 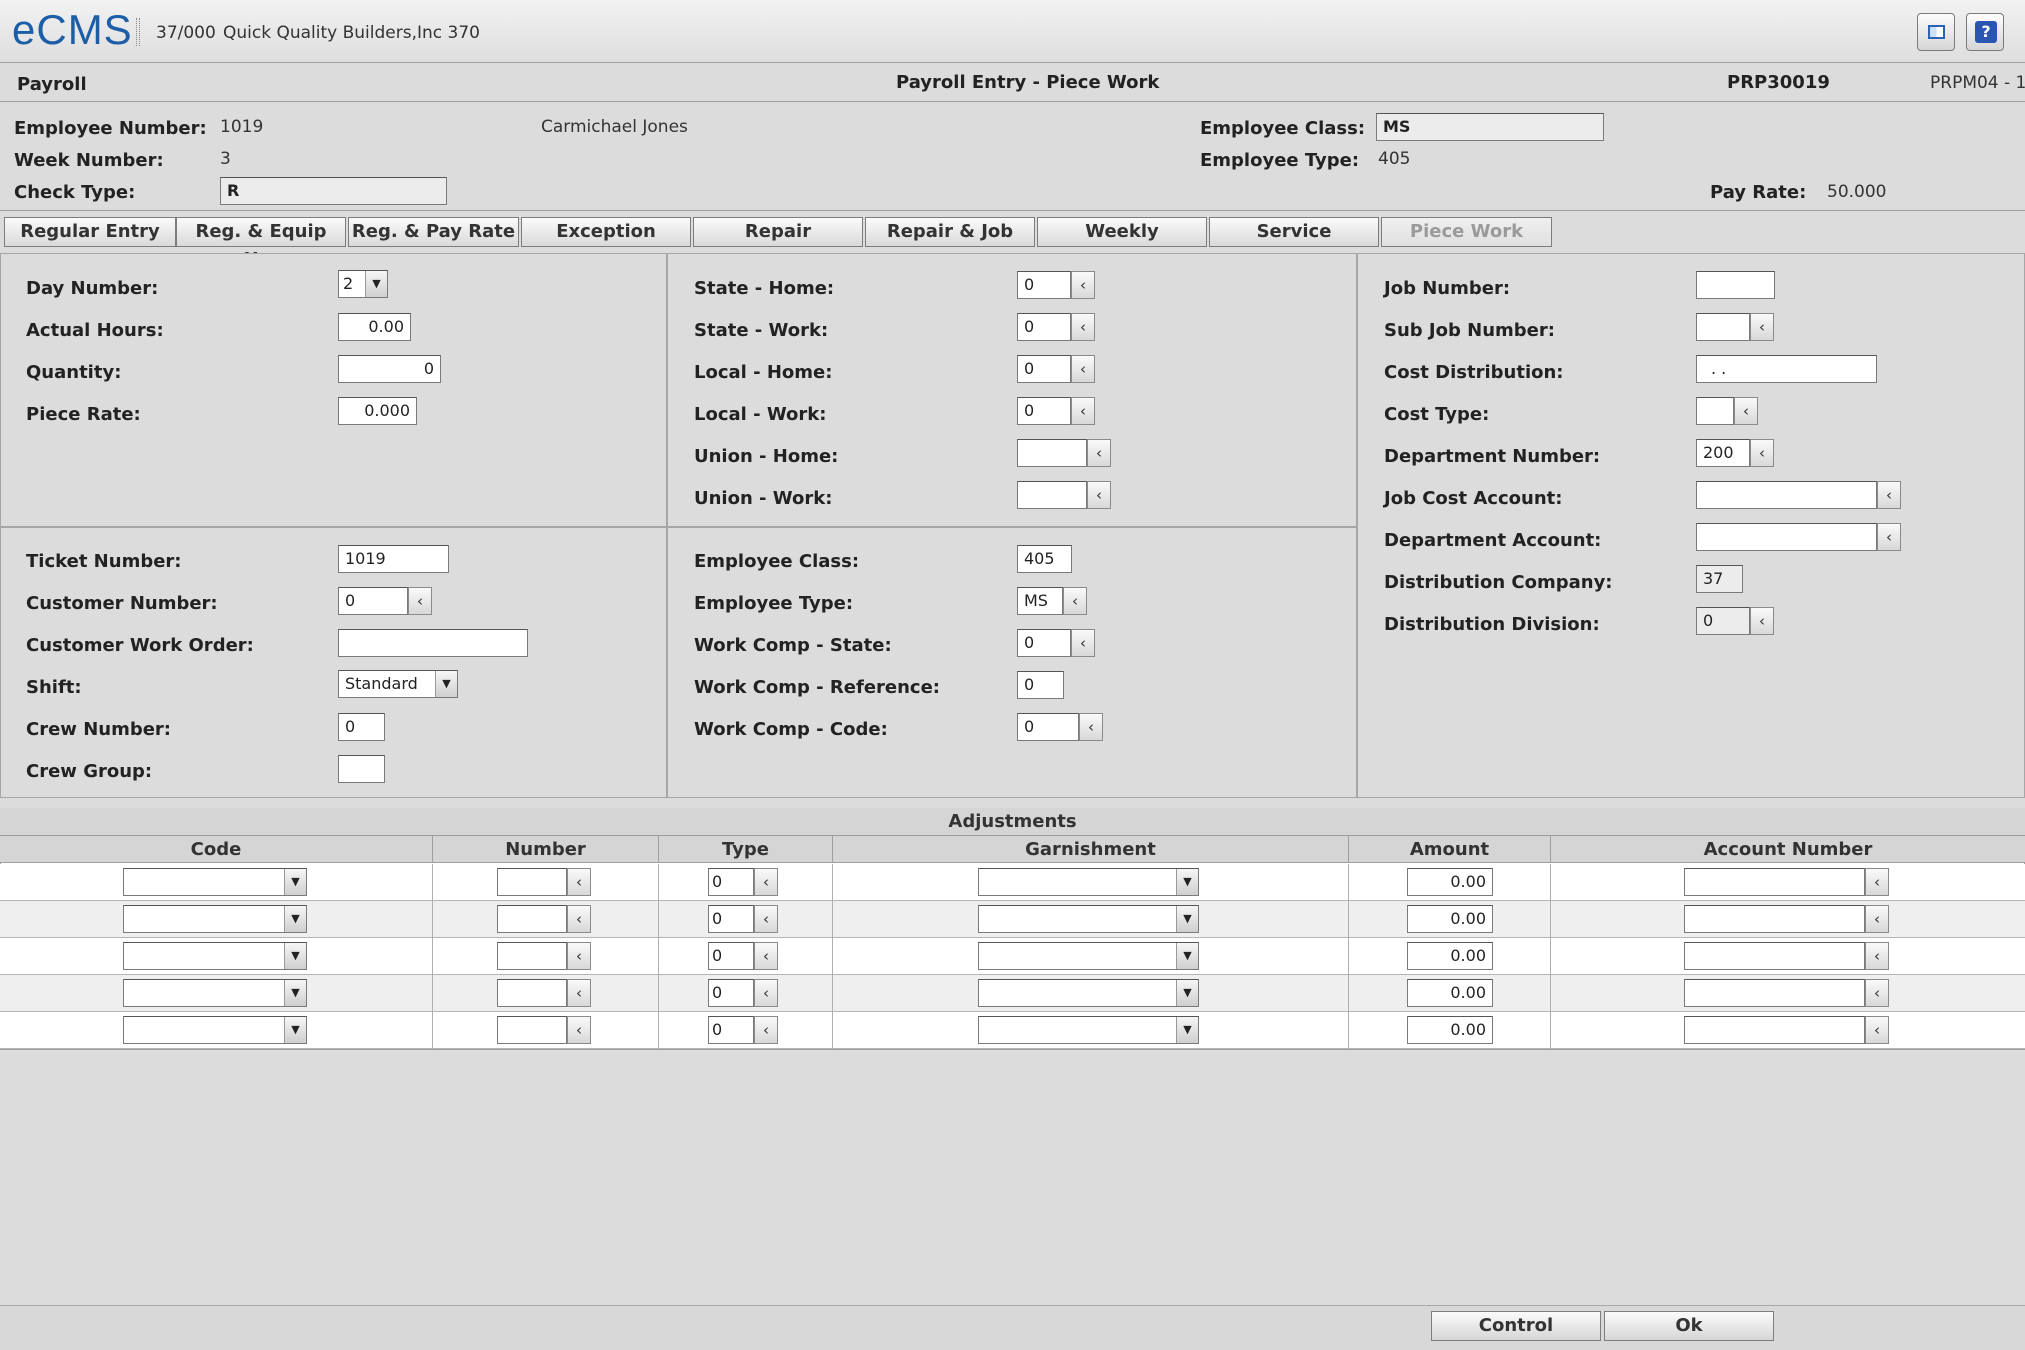 What do you see at coordinates (361, 727) in the screenshot?
I see `crew-number-field: 0` at bounding box center [361, 727].